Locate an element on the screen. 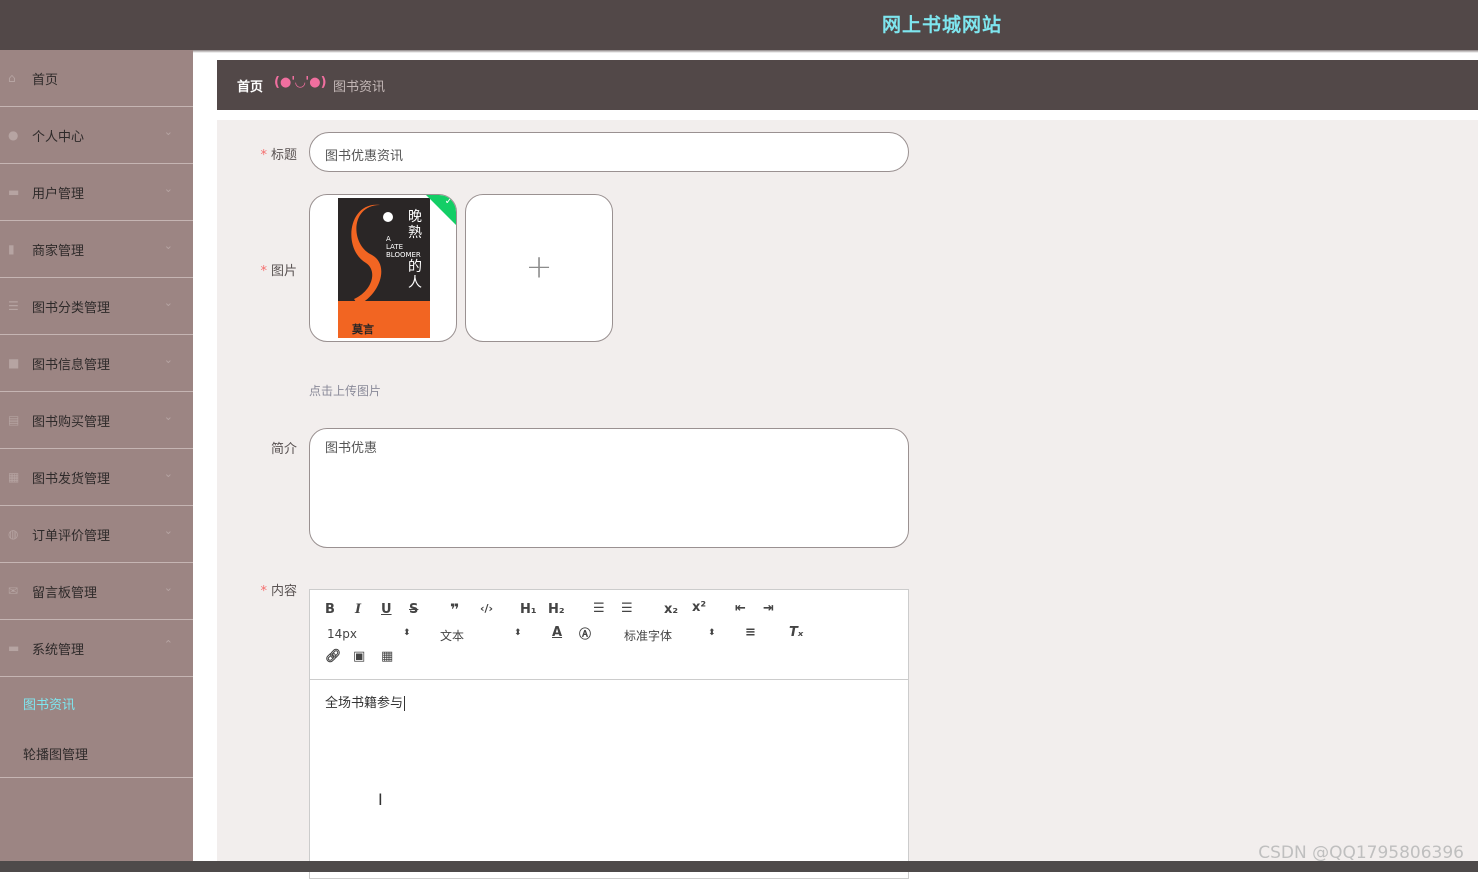 This screenshot has width=1478, height=879. cover-en-text: BLOOMER is located at coordinates (403, 255).